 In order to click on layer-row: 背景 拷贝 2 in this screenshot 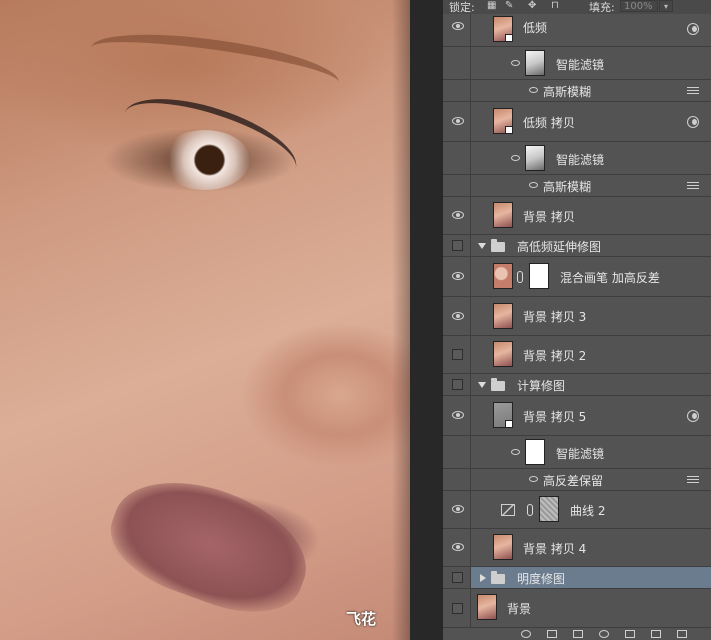, I will do `click(577, 355)`.